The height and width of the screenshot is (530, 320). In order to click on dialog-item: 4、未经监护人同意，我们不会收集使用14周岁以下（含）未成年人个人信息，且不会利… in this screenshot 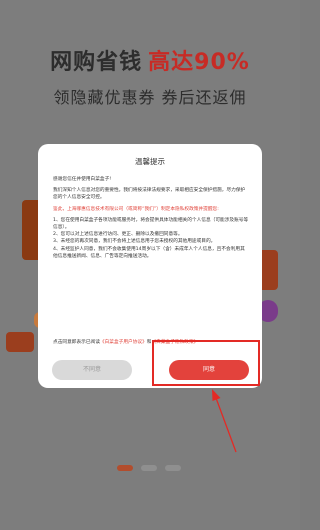, I will do `click(149, 252)`.